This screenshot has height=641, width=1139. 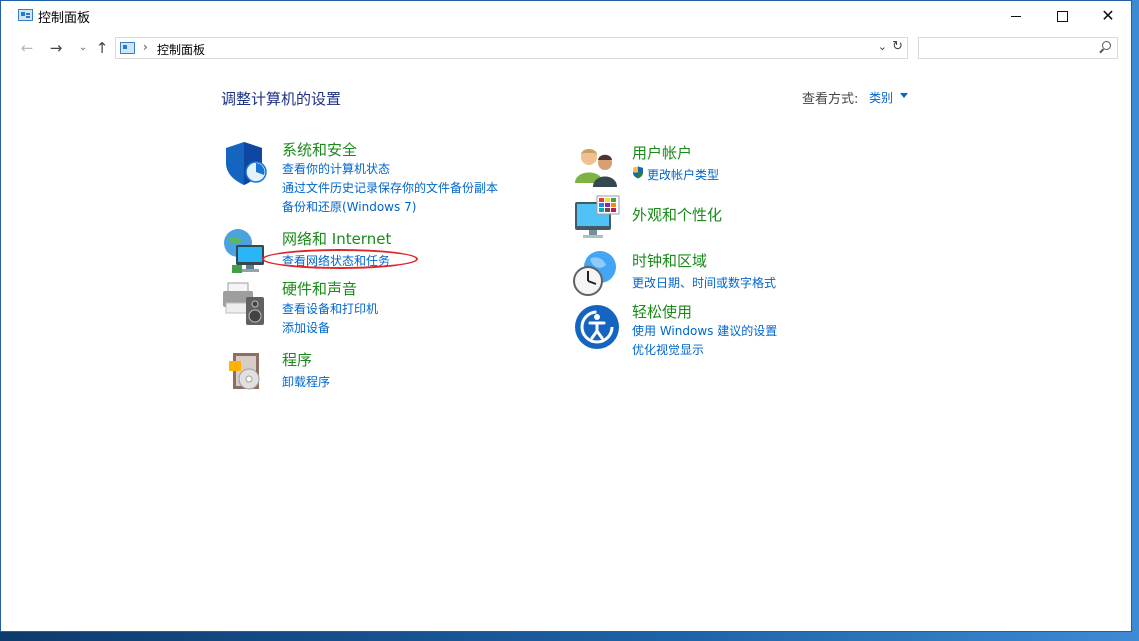 I want to click on page-title: 调整计算机的设置, so click(x=281, y=99).